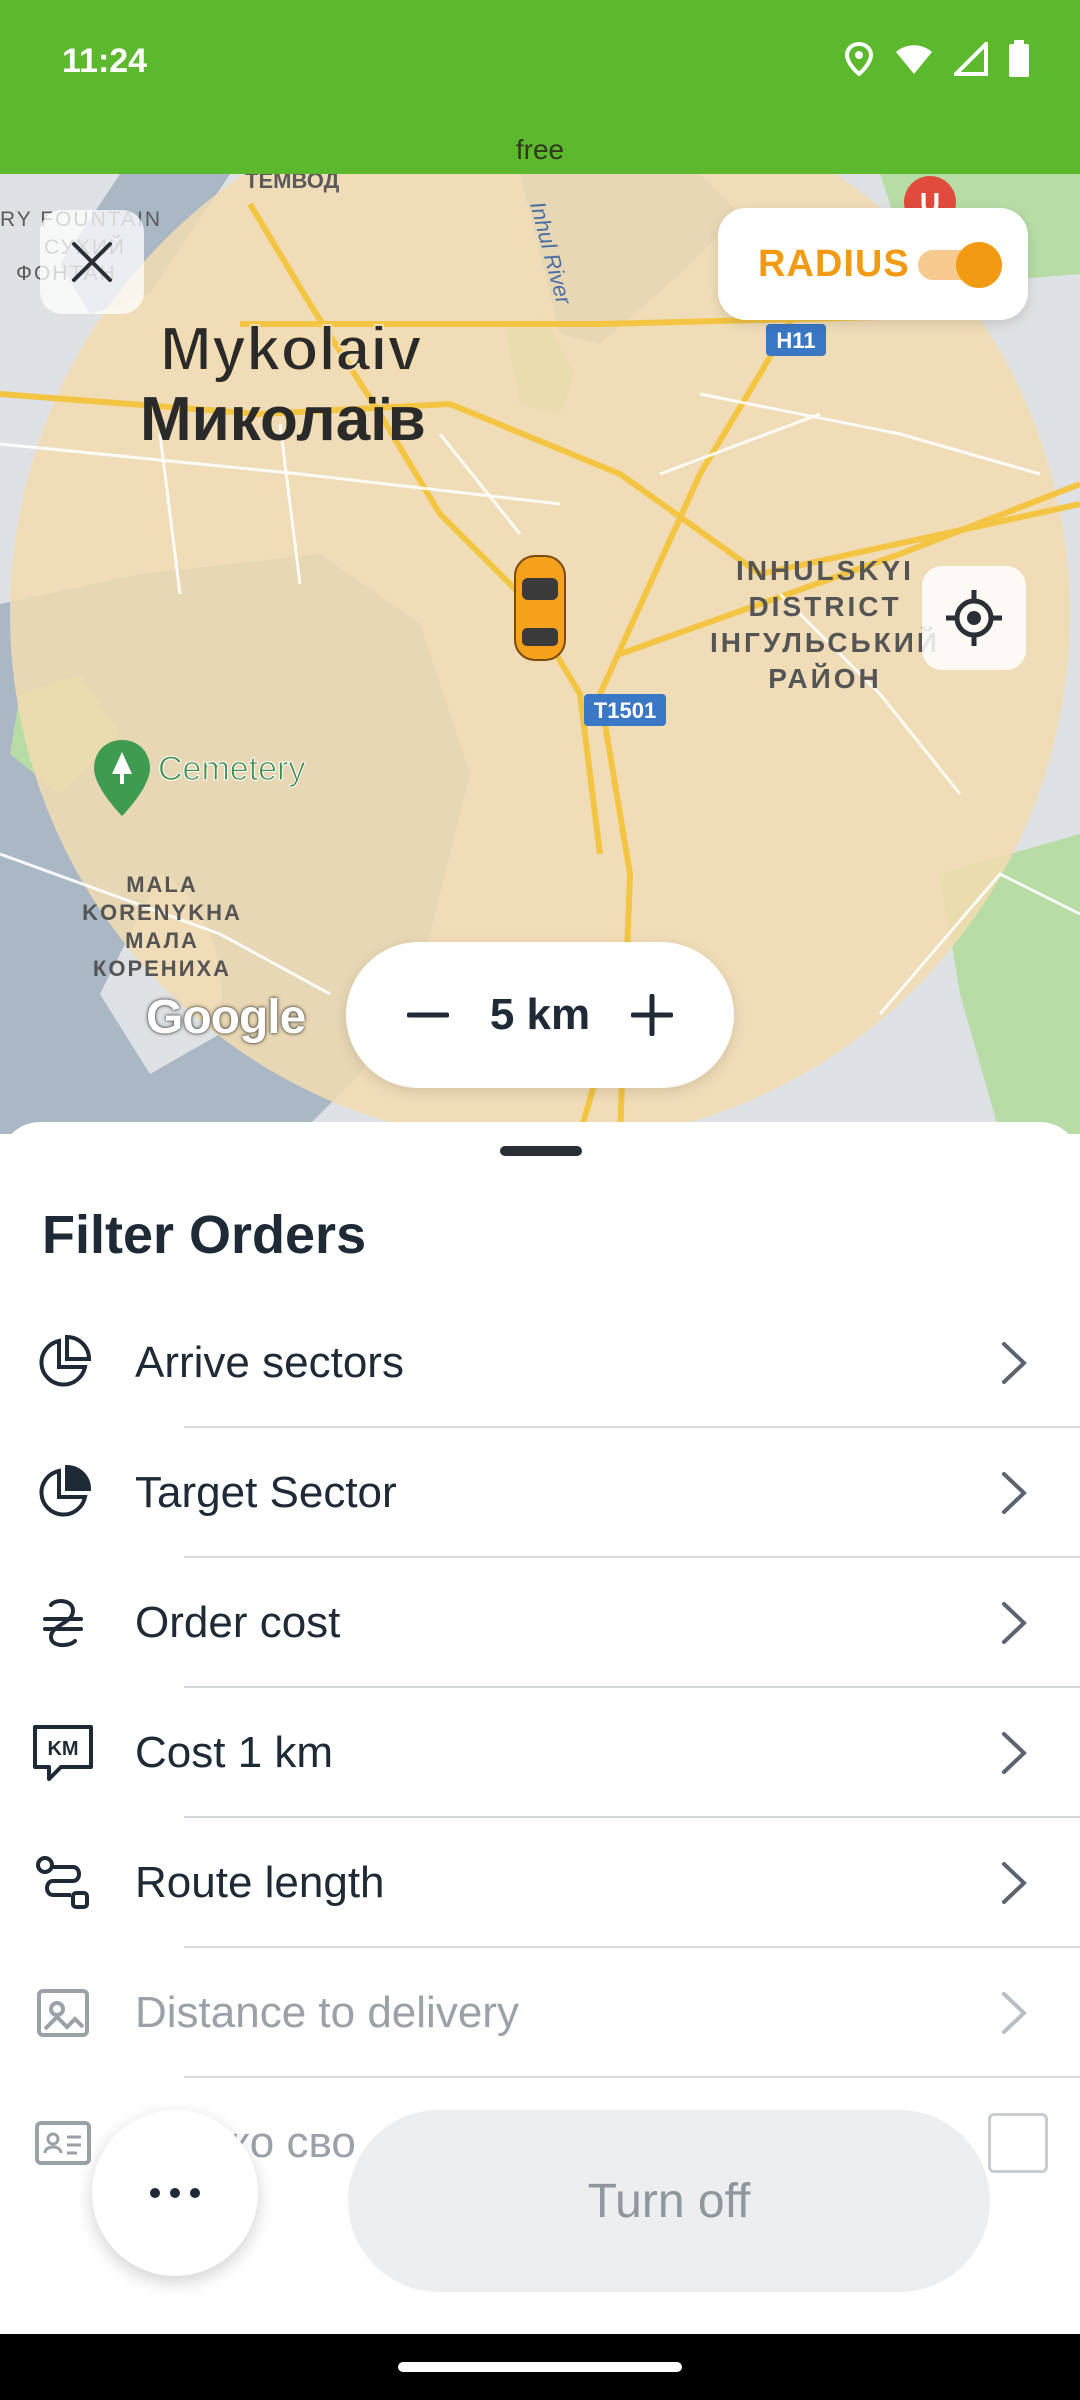  Describe the element at coordinates (1019, 58) in the screenshot. I see `battery-icon` at that location.